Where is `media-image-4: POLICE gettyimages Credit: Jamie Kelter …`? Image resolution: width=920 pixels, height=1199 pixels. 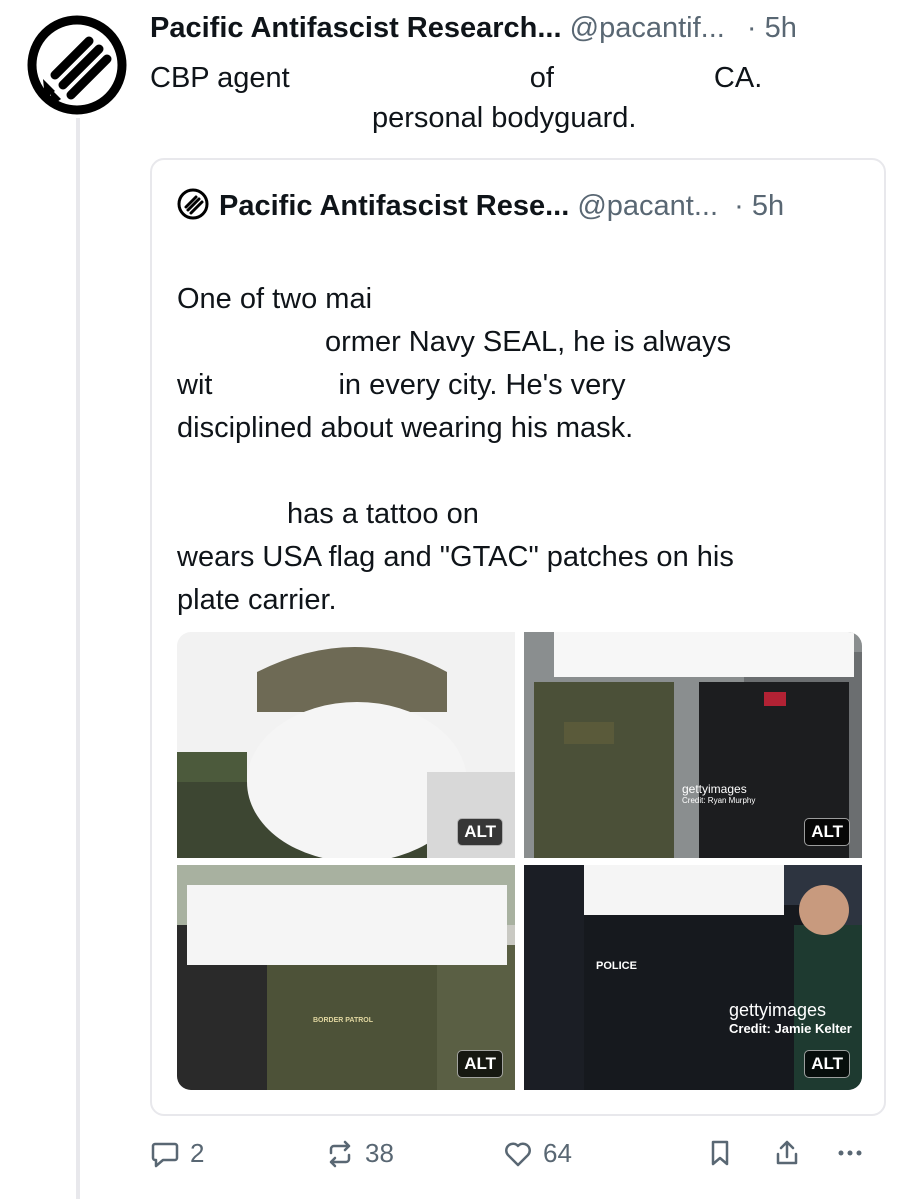
media-image-4: POLICE gettyimages Credit: Jamie Kelter … is located at coordinates (693, 977).